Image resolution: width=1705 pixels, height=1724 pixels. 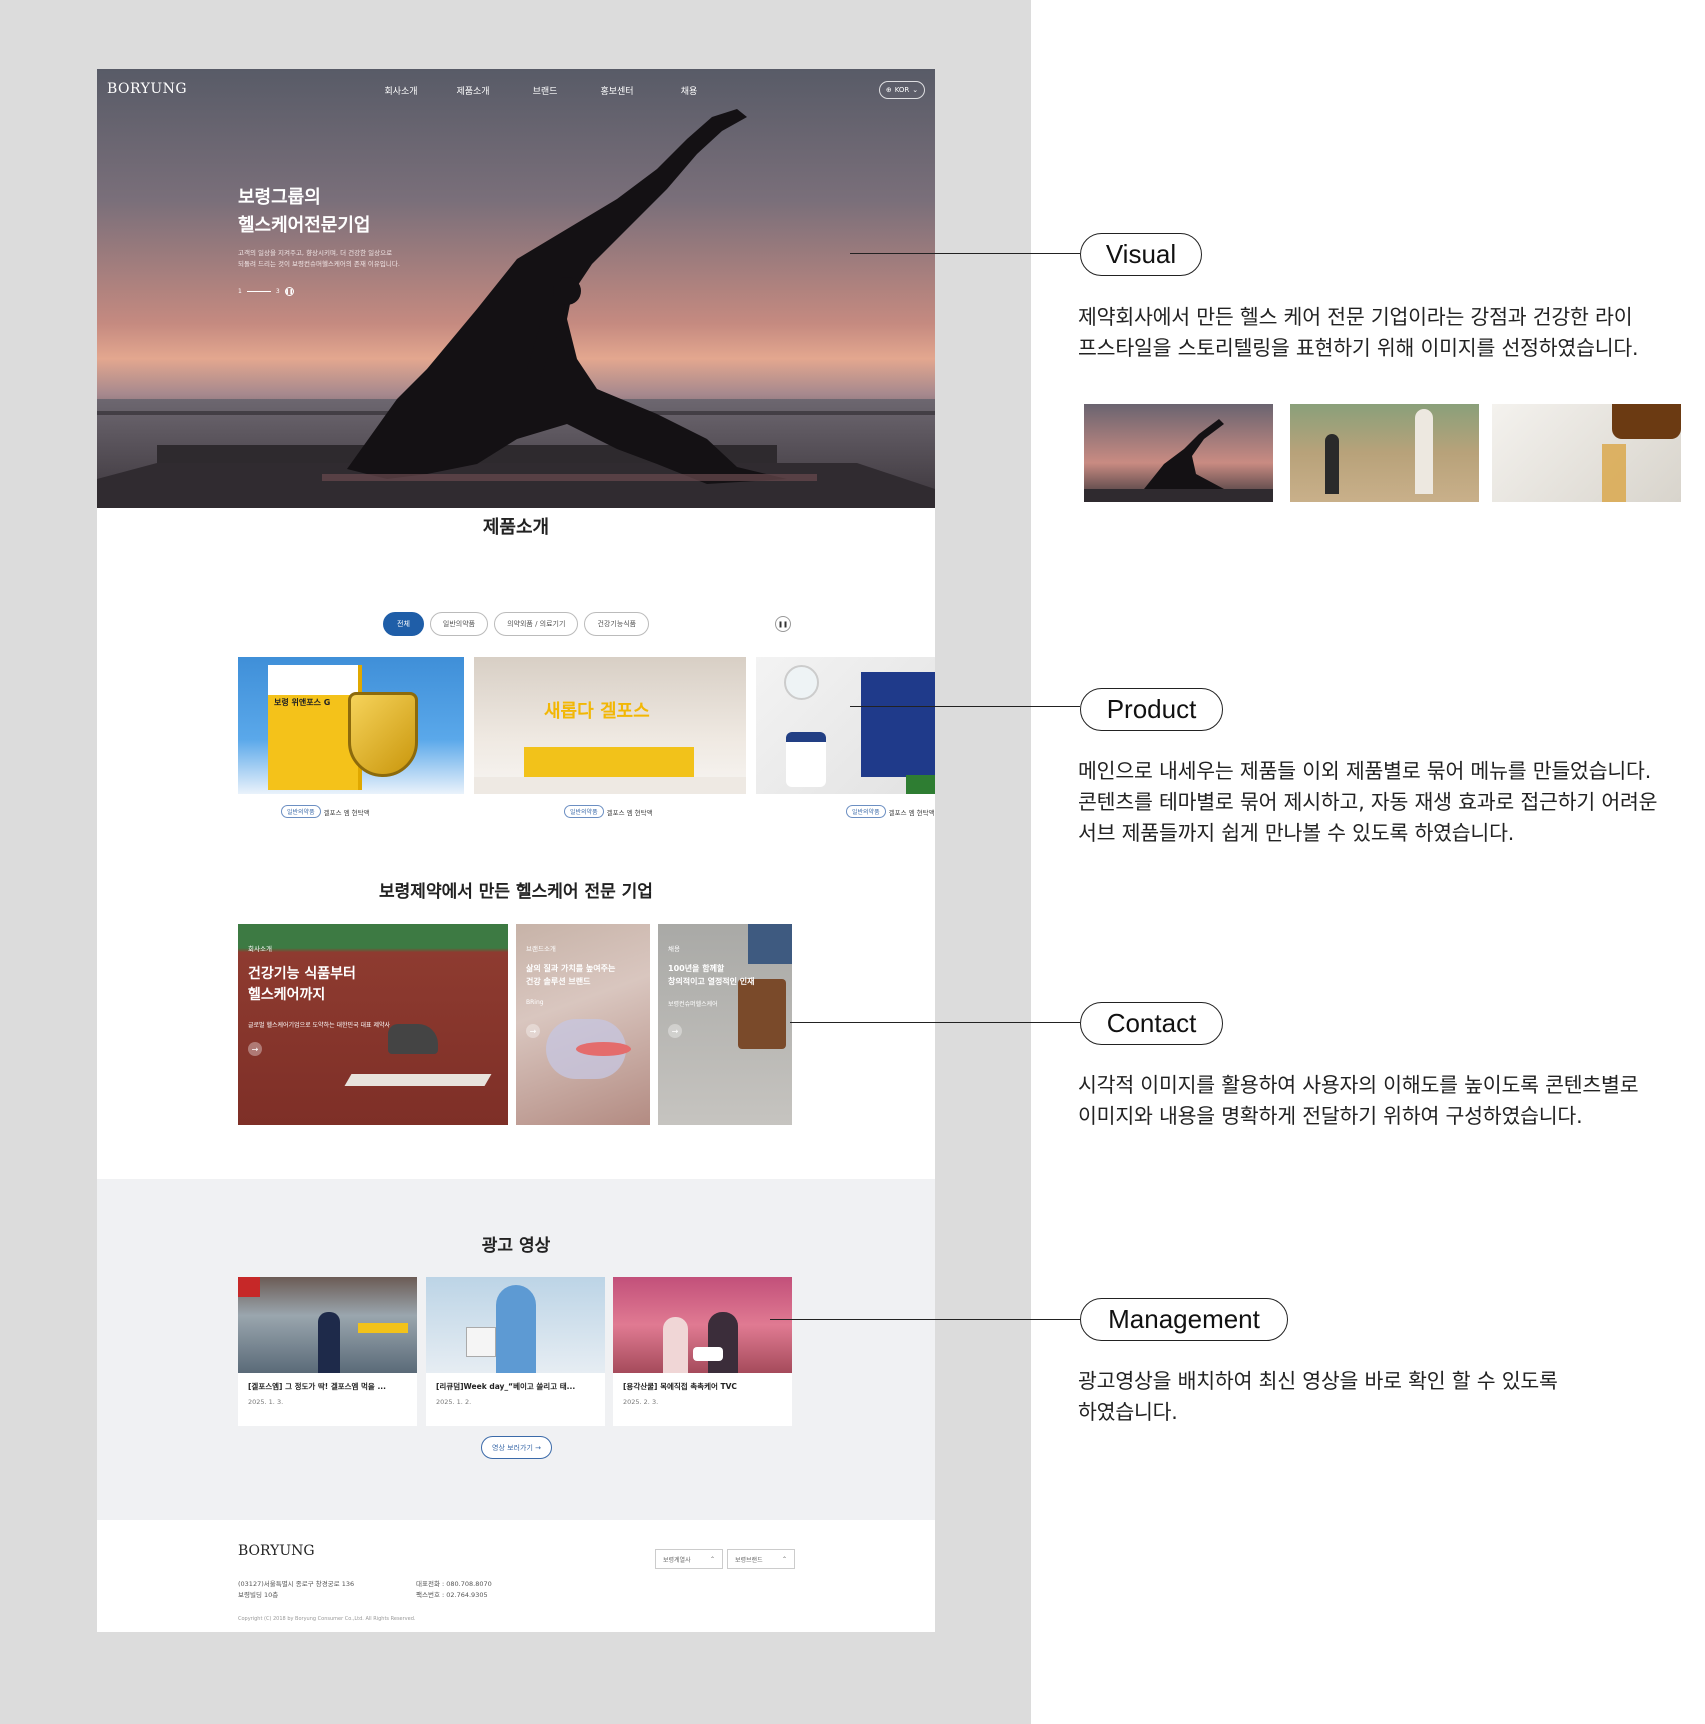 I want to click on annotation-pill-product: Product, so click(x=1151, y=709).